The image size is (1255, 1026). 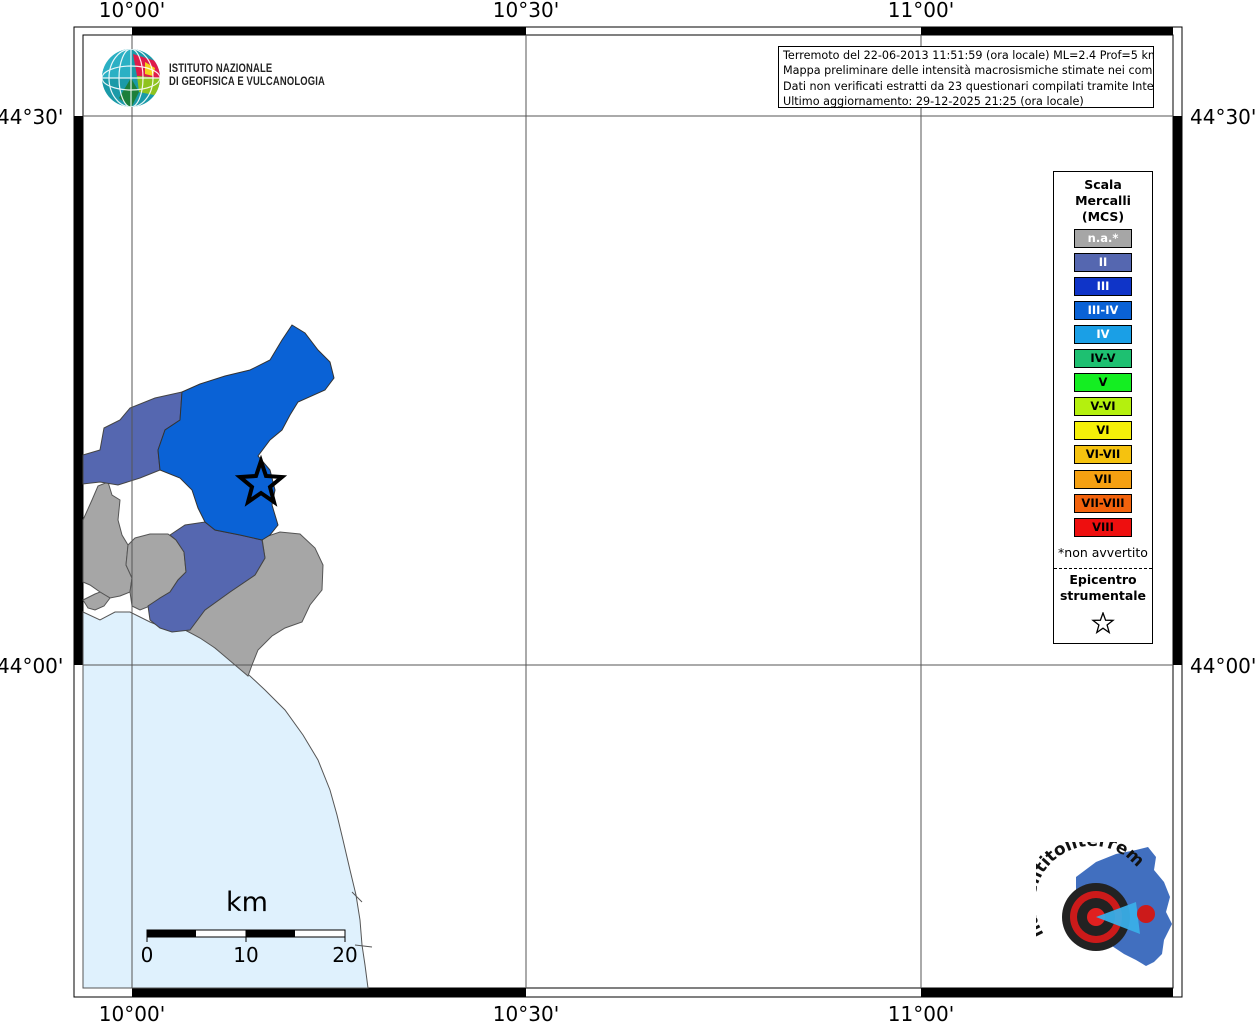 I want to click on lon-label-top-1: 10°00', so click(x=132, y=11).